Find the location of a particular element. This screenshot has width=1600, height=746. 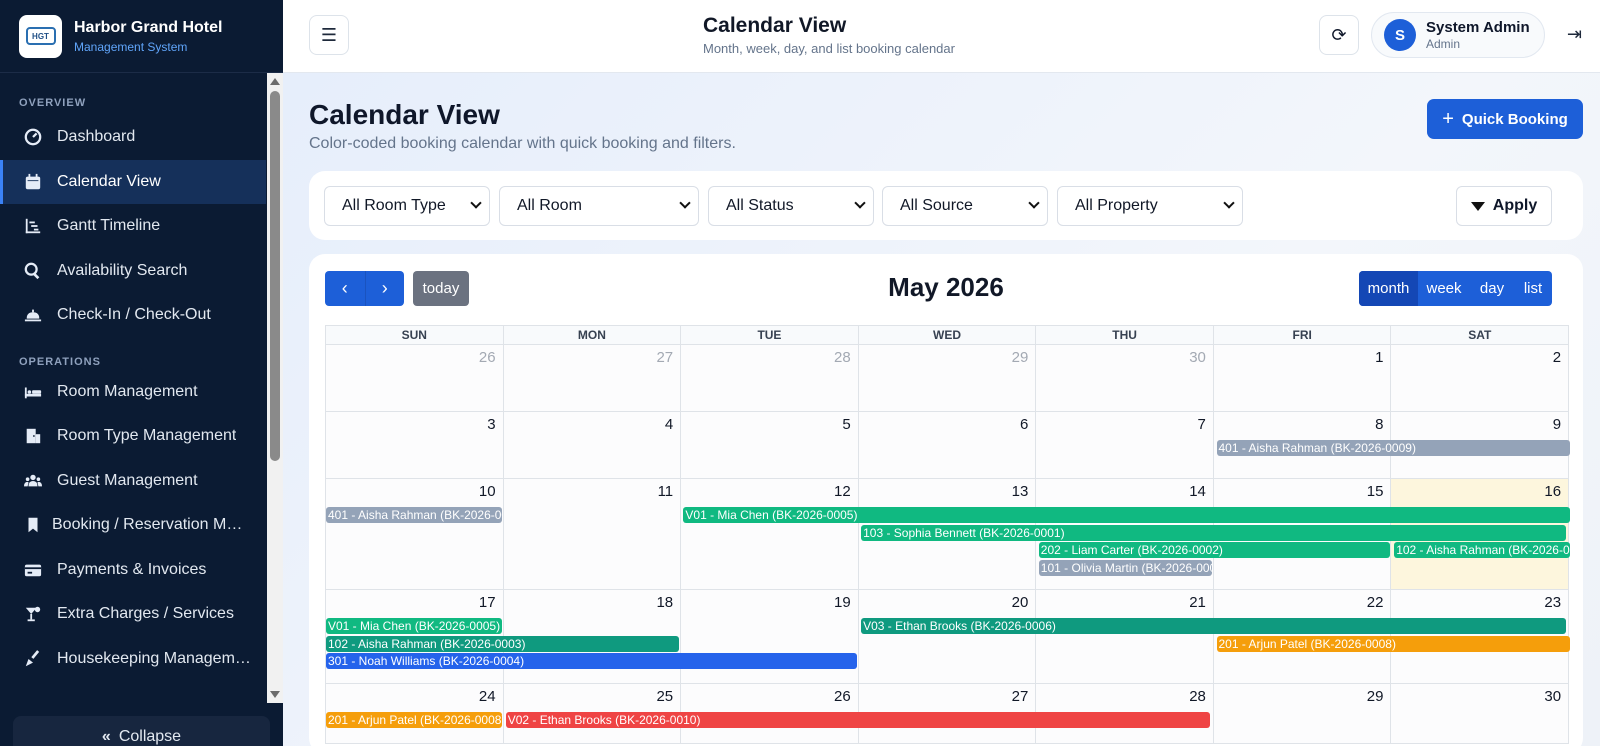

view-week: week is located at coordinates (1444, 288).